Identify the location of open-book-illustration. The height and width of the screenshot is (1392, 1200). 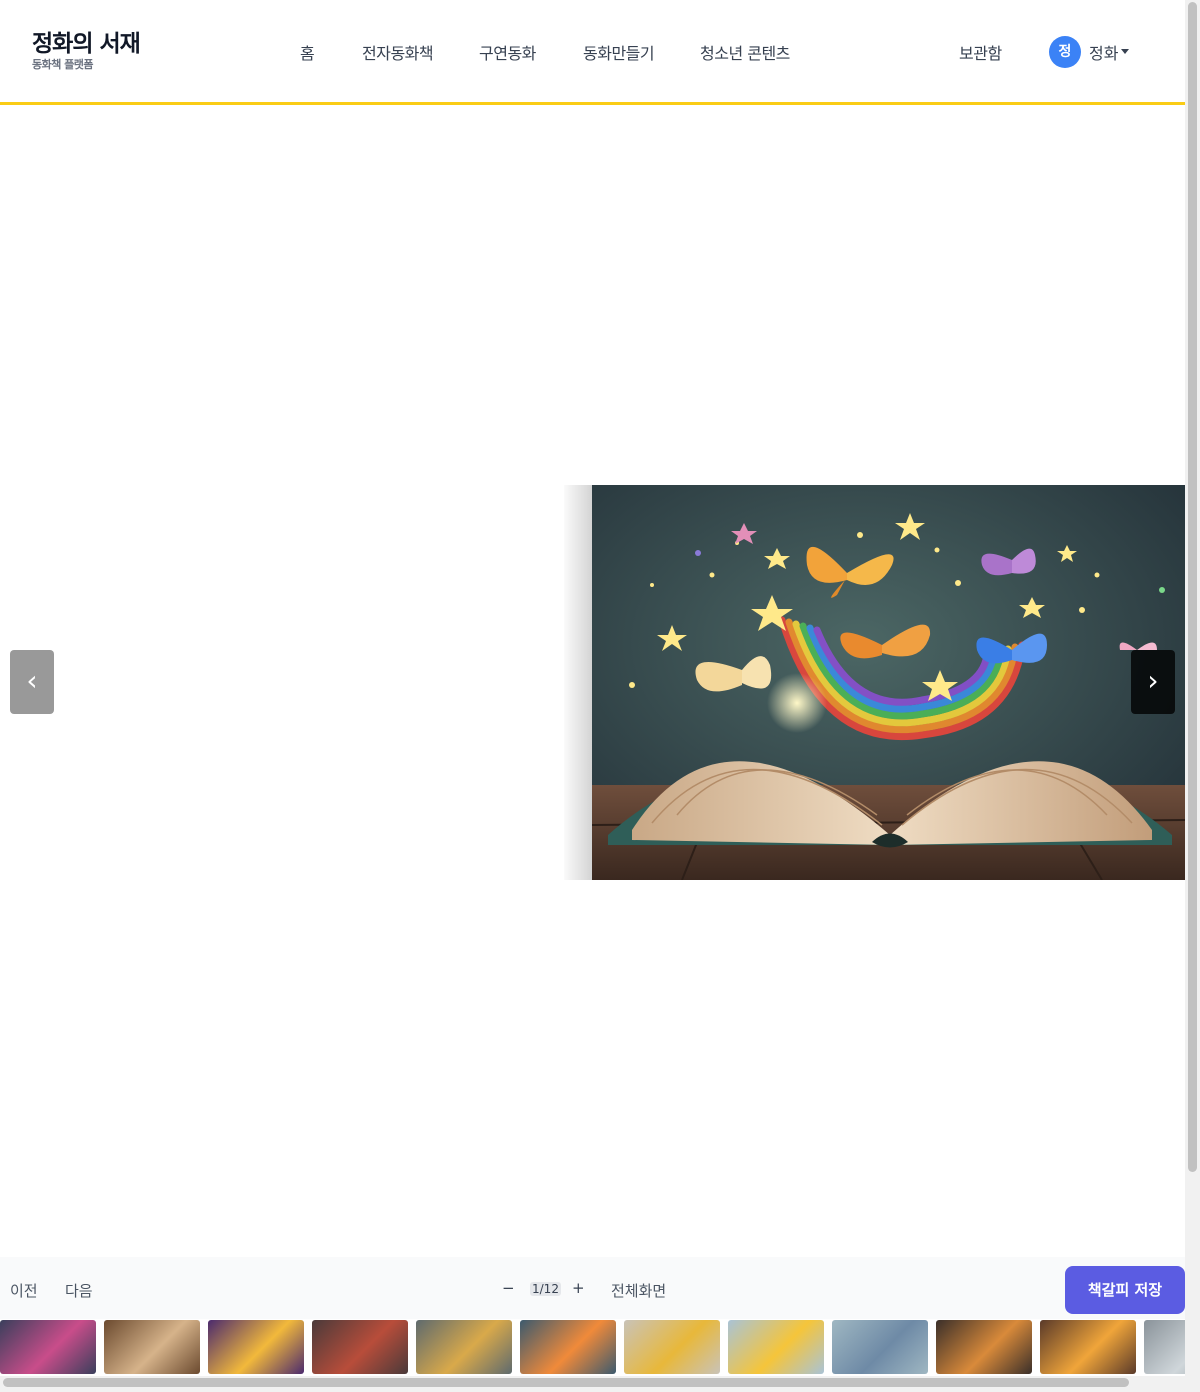
(888, 682).